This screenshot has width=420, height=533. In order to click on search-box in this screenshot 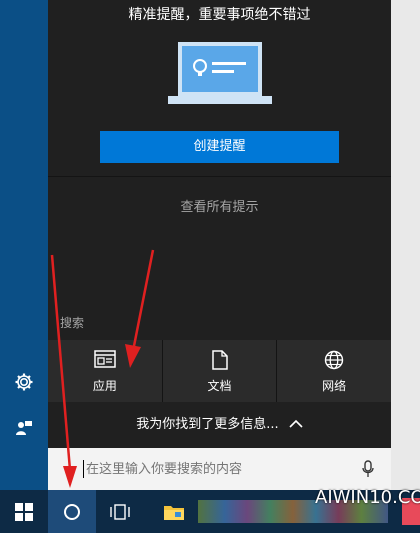, I will do `click(219, 469)`.